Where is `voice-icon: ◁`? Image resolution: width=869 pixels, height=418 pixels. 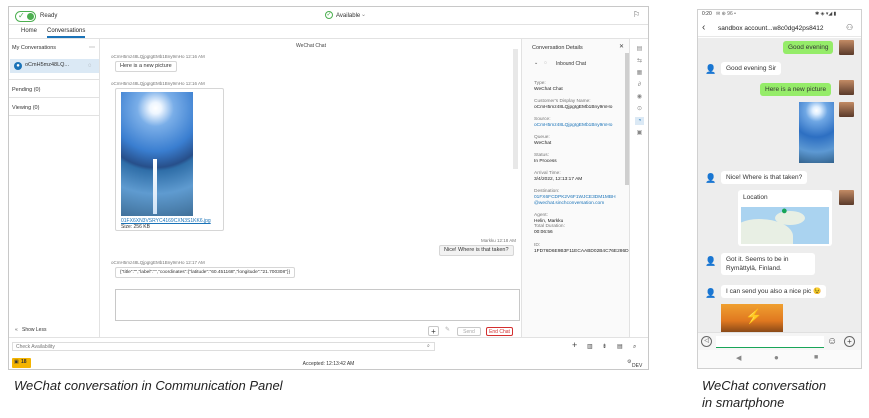
voice-icon: ◁ is located at coordinates (706, 341).